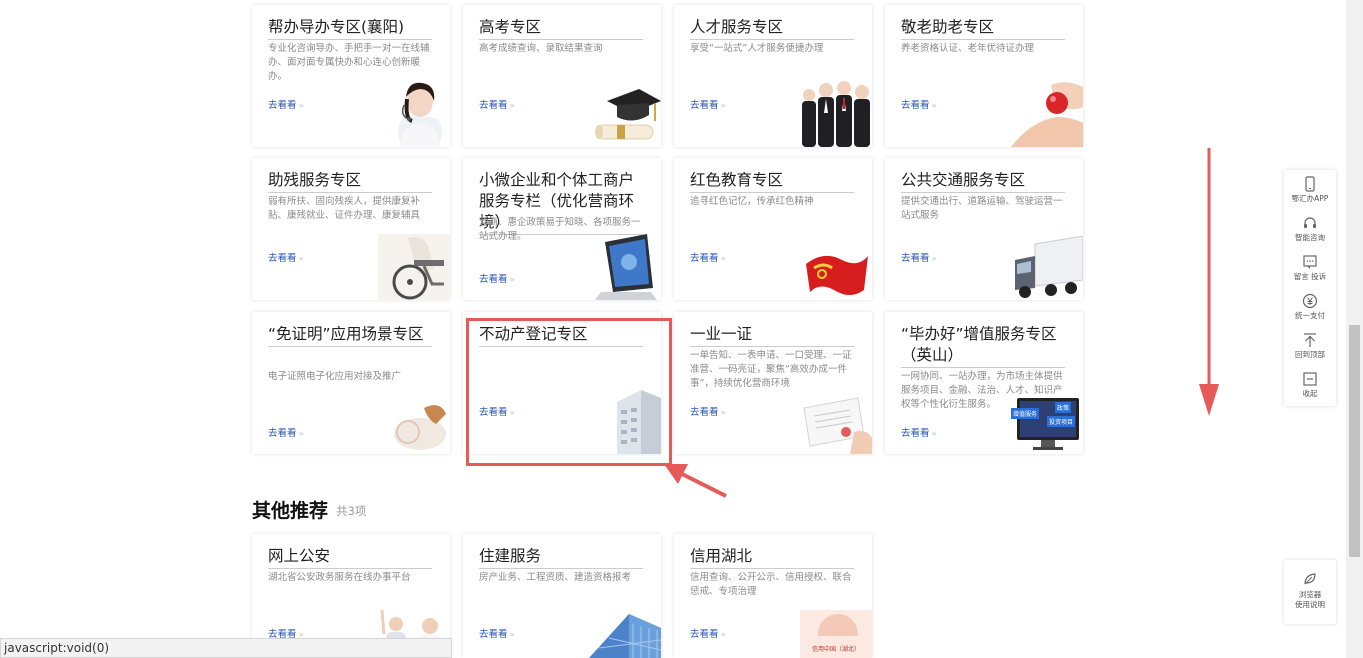  Describe the element at coordinates (983, 28) in the screenshot. I see `zone-title: 敬老助老专区` at that location.